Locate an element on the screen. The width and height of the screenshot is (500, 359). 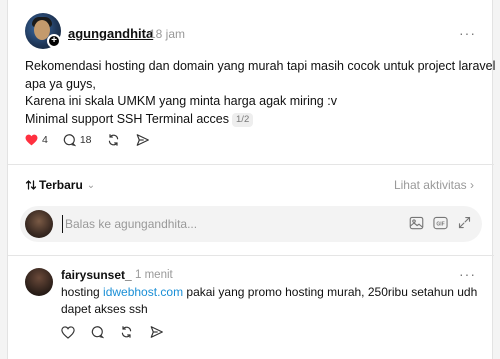
comment-timestamp: 1 menit is located at coordinates (154, 275).